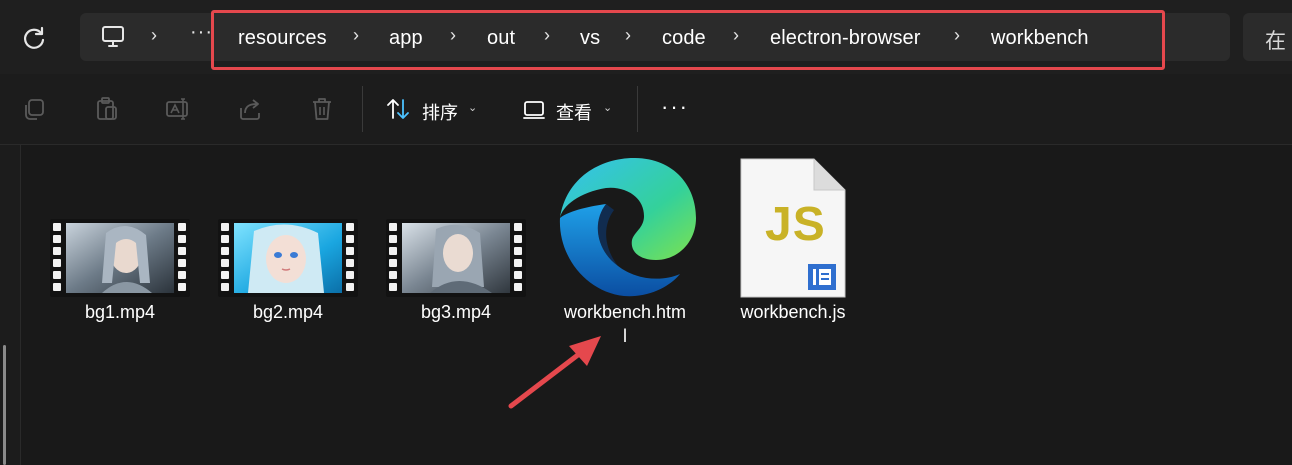 This screenshot has width=1292, height=465. What do you see at coordinates (1275, 41) in the screenshot?
I see `search-text: 在` at bounding box center [1275, 41].